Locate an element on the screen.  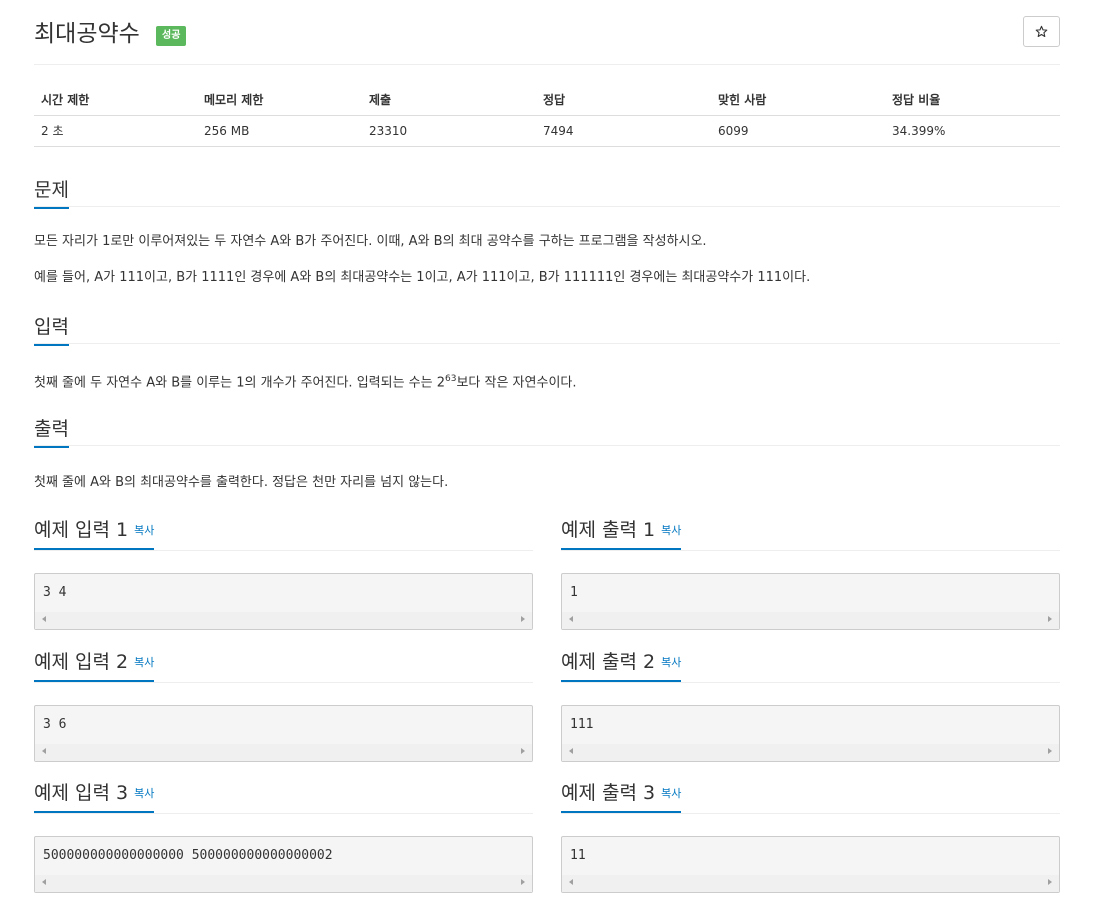
sample-output-3: 예제 출력 3 복사 11 is located at coordinates (810, 836).